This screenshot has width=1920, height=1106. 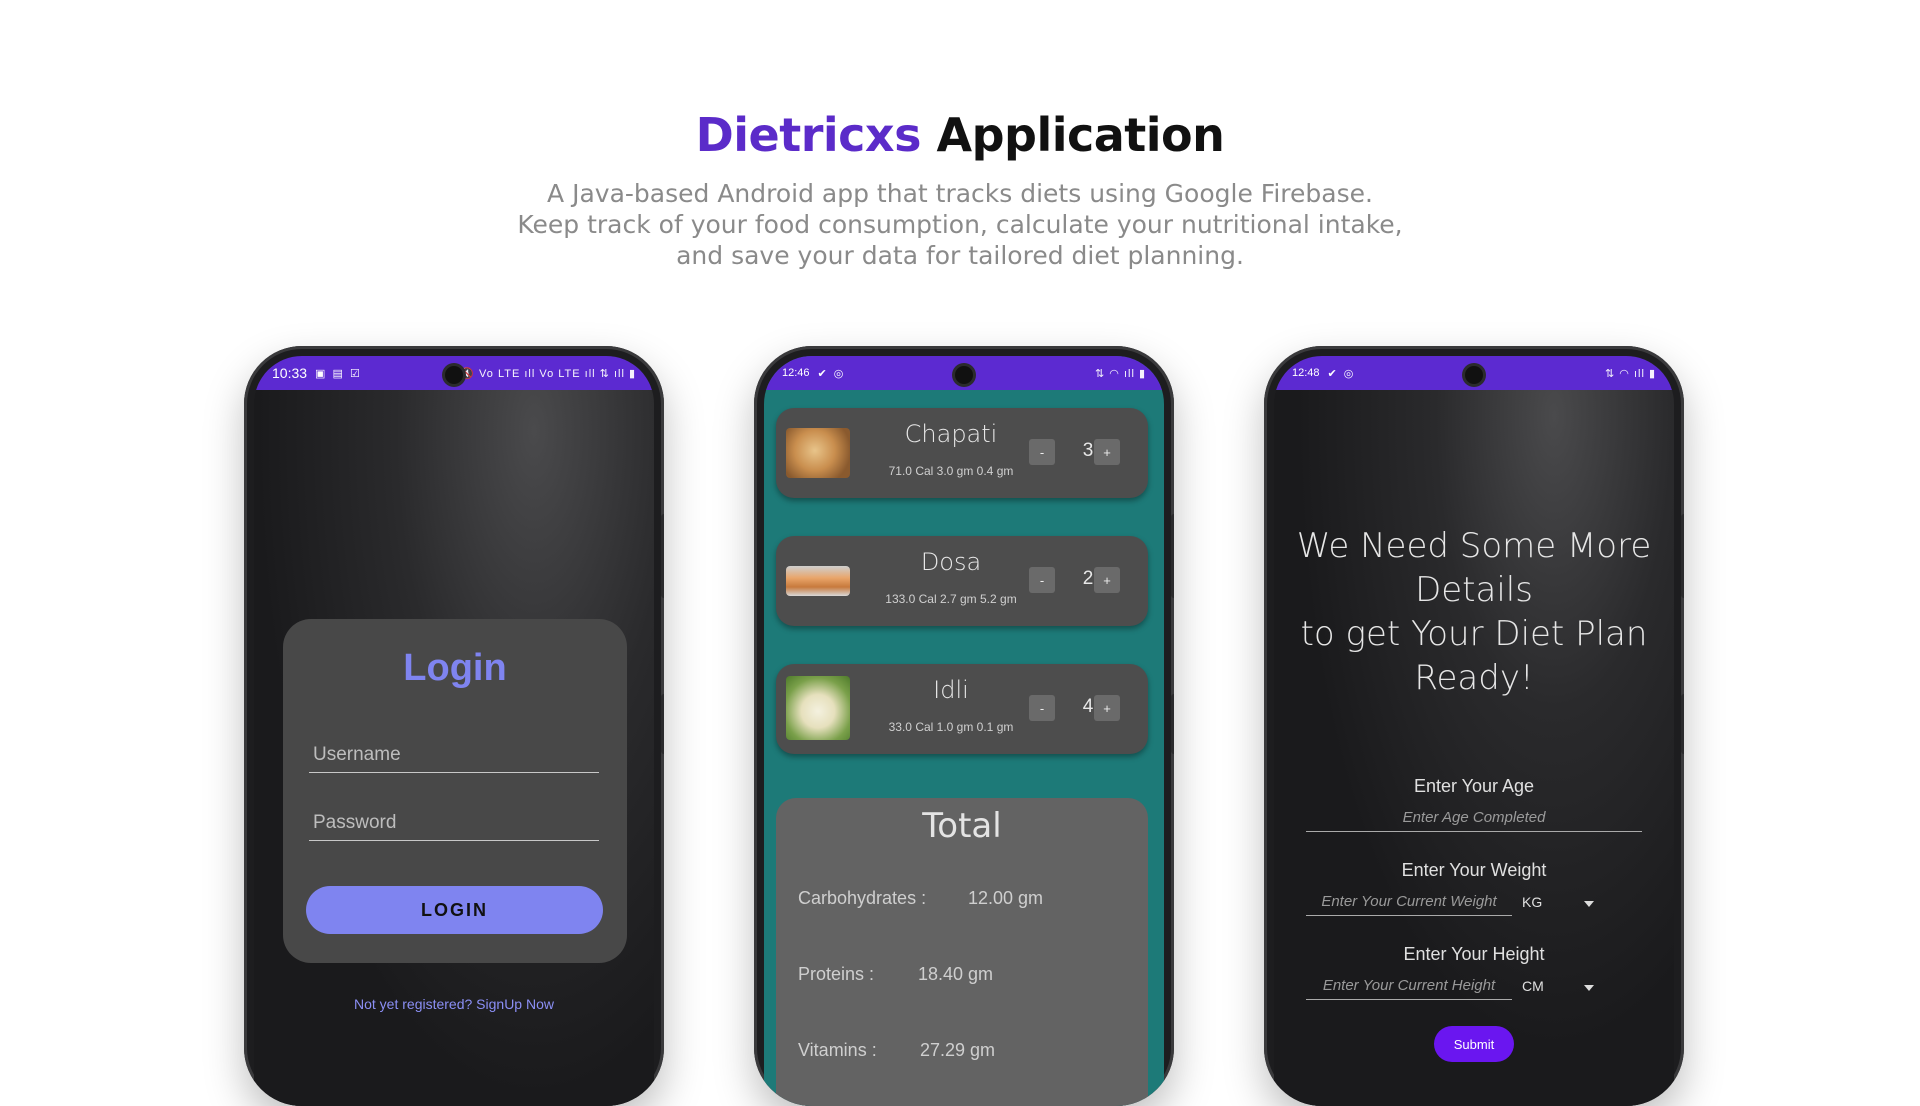 What do you see at coordinates (962, 453) in the screenshot?
I see `food-item-chapati: Chapati 71.0 Cal 3.0 gm 0.4 gm - 3 +` at bounding box center [962, 453].